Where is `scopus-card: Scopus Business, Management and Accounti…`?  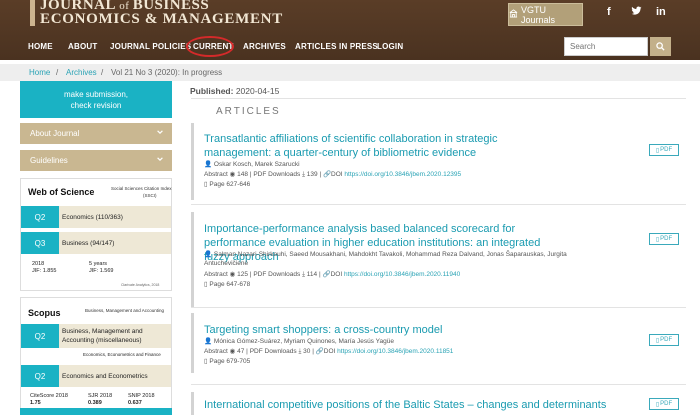 scopus-card: Scopus Business, Management and Accounti… is located at coordinates (96, 356).